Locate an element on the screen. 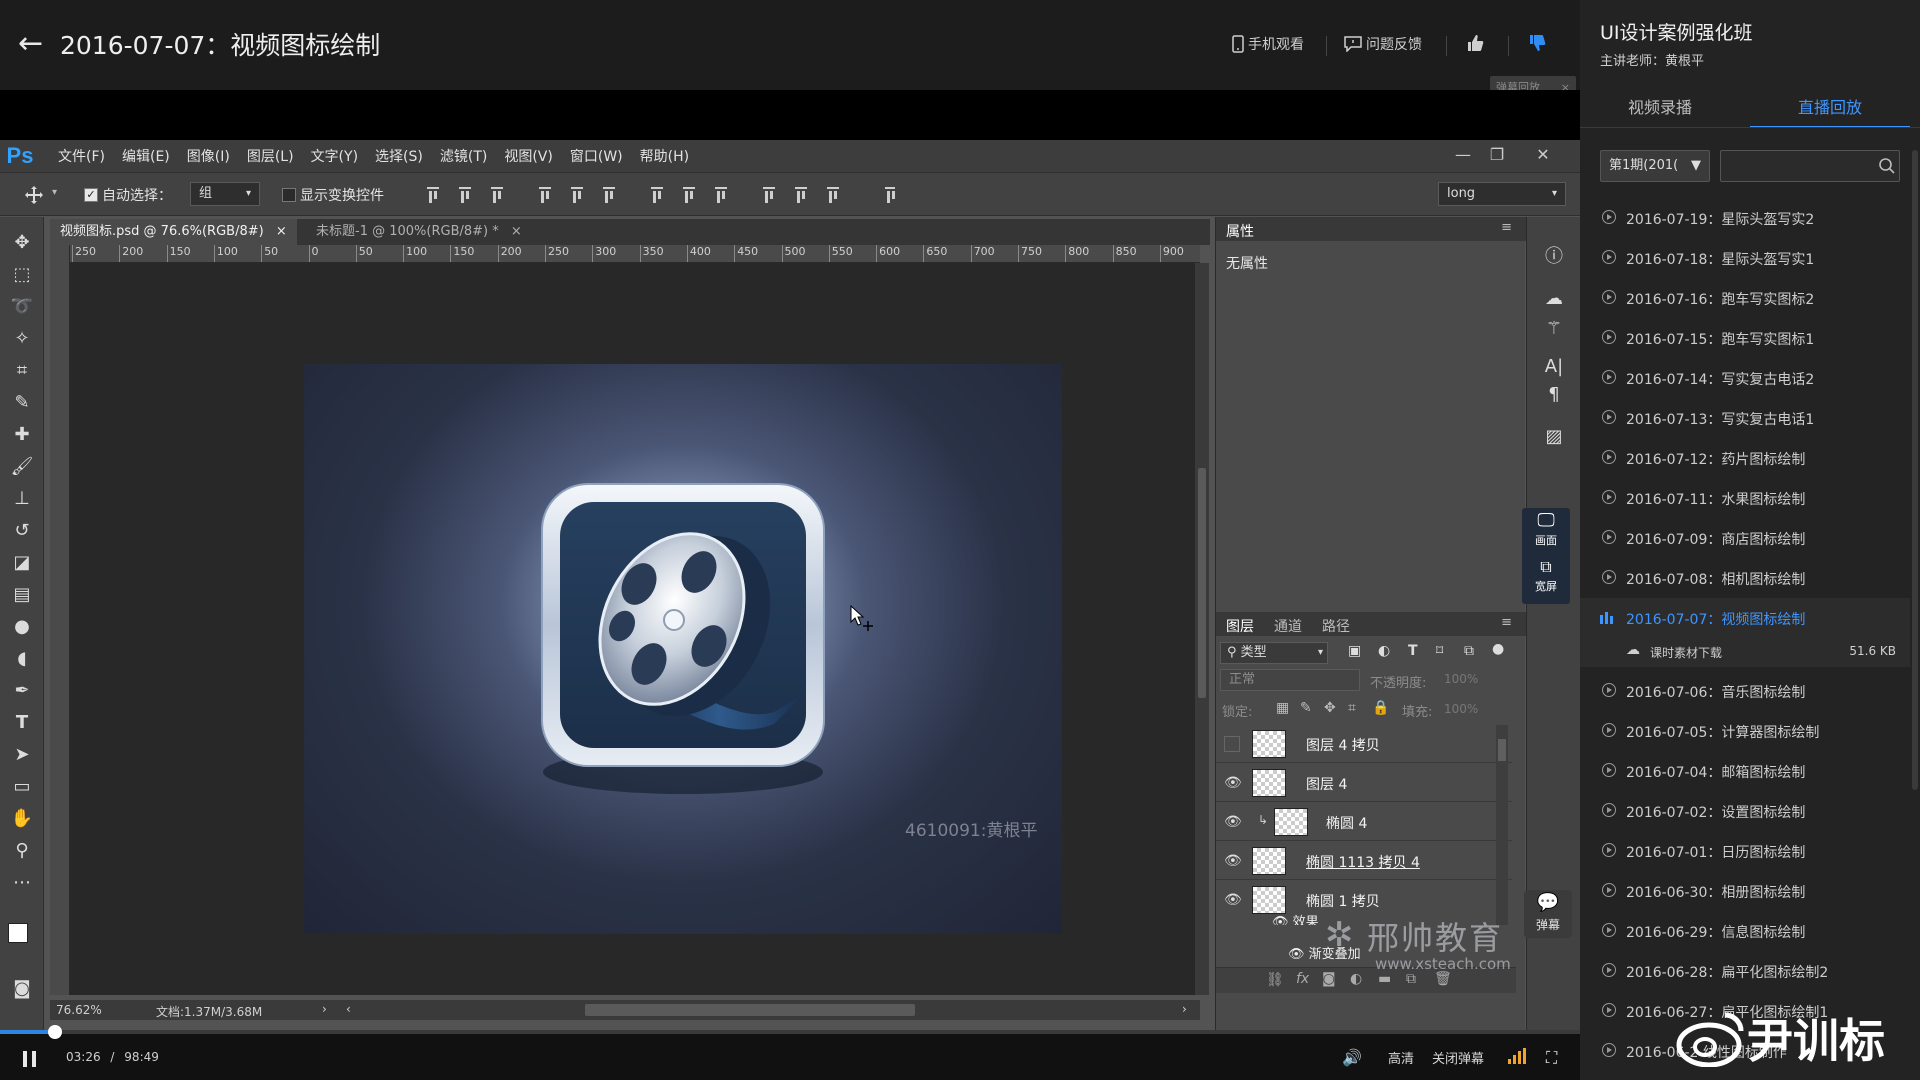 This screenshot has width=1920, height=1080. close-danmu-button: 关闭弹幕 is located at coordinates (1458, 1057).